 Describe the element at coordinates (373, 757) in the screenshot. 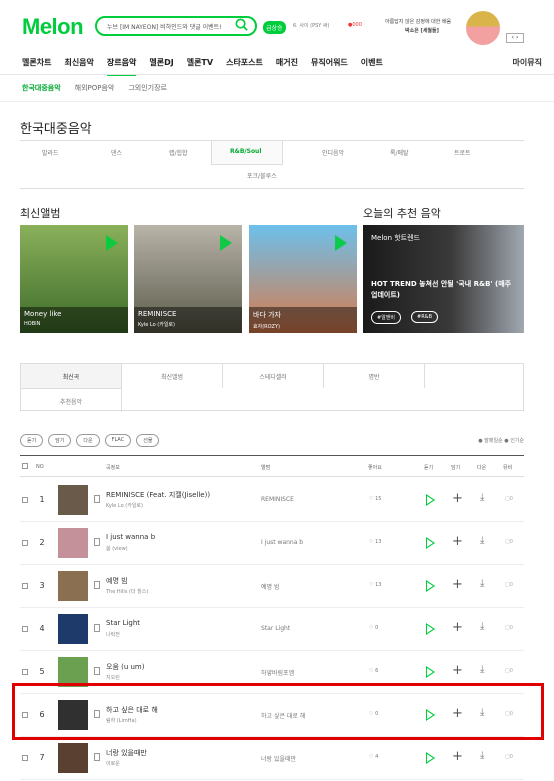

I see `like-button: ♡ 4` at that location.